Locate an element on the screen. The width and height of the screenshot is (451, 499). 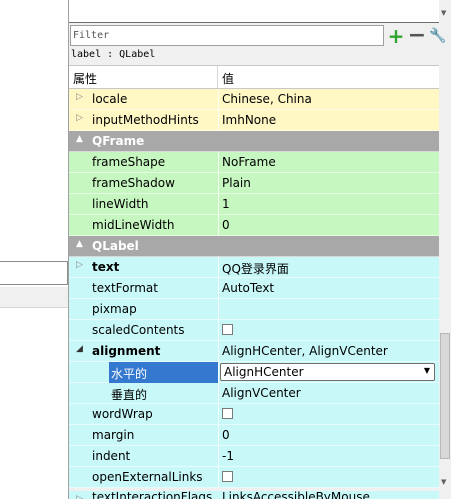
property-row: midLineWidth 0 is located at coordinates (254, 225).